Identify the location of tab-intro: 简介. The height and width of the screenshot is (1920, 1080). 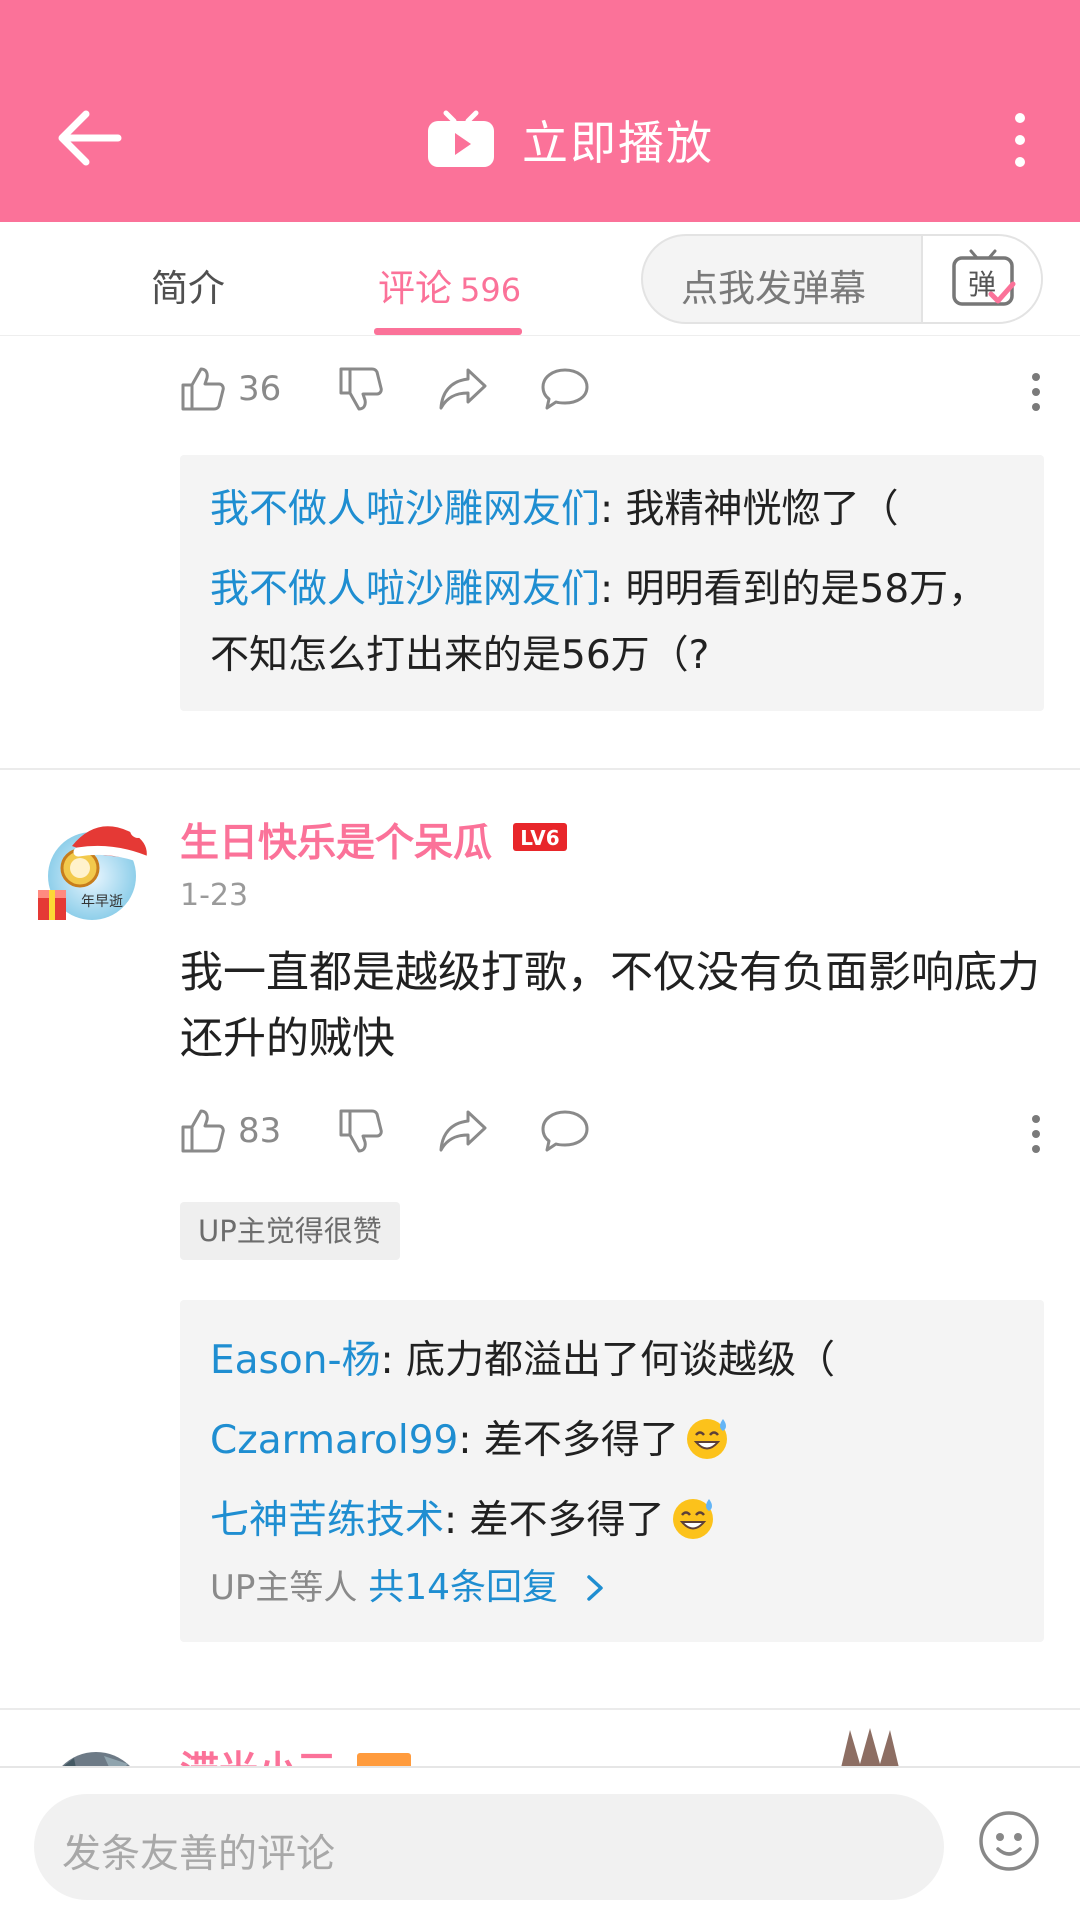
(188, 285).